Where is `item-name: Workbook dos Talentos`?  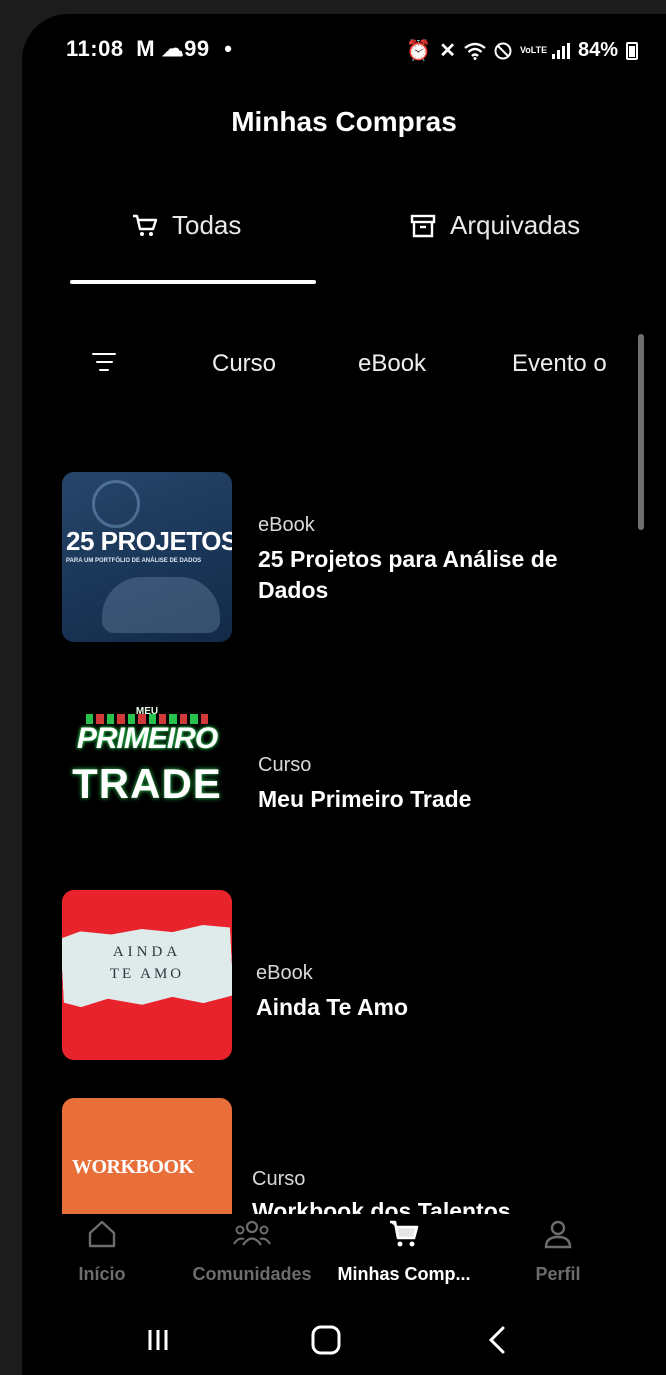
item-name: Workbook dos Talentos is located at coordinates (381, 1206).